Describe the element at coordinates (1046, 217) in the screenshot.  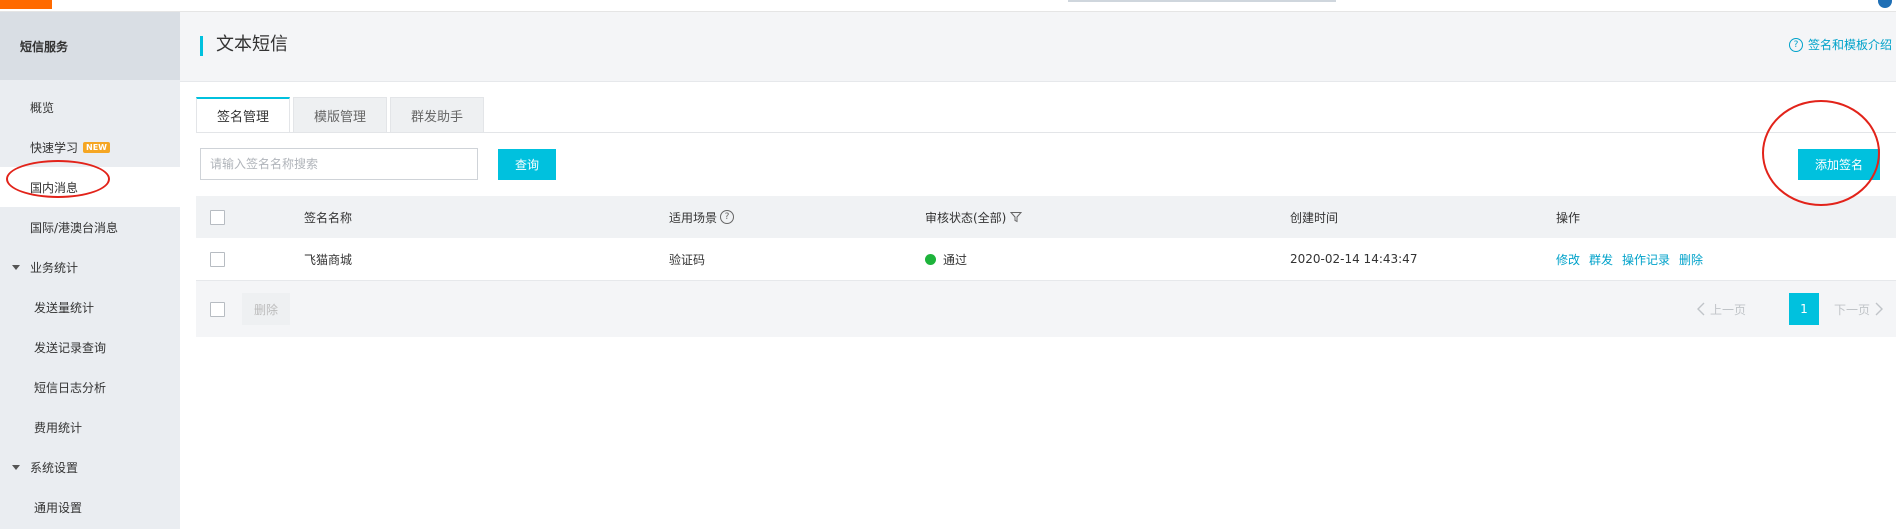
I see `table-header: 签名名称 适用场景 ? 审核状态(全部) 创建时间 操作` at that location.